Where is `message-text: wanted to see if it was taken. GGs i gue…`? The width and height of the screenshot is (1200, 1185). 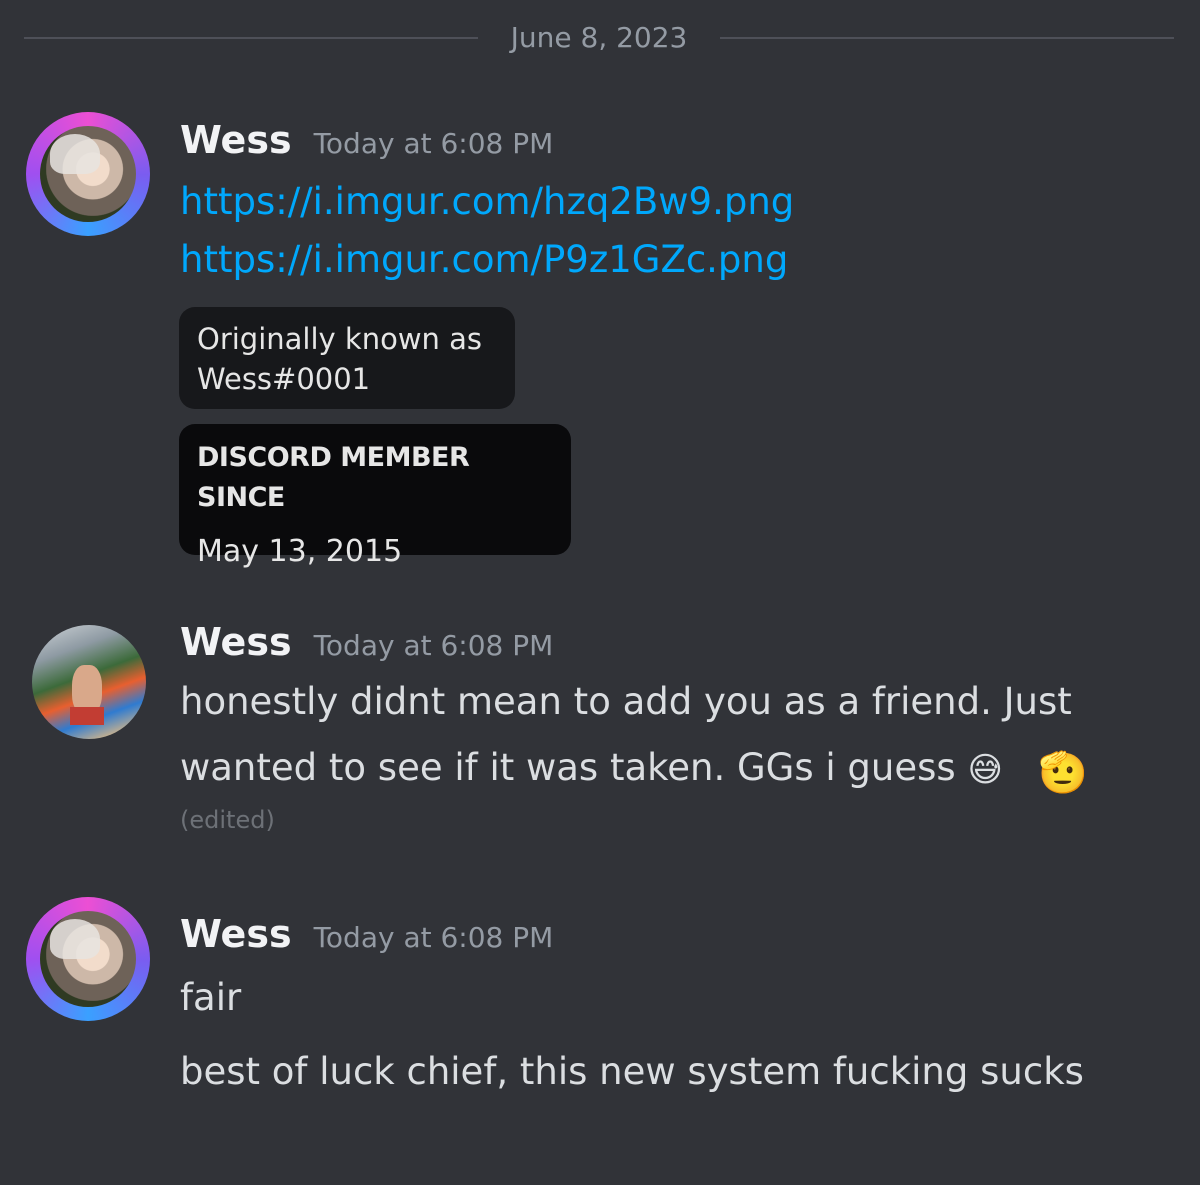 message-text: wanted to see if it was taken. GGs i gue… is located at coordinates (591, 768).